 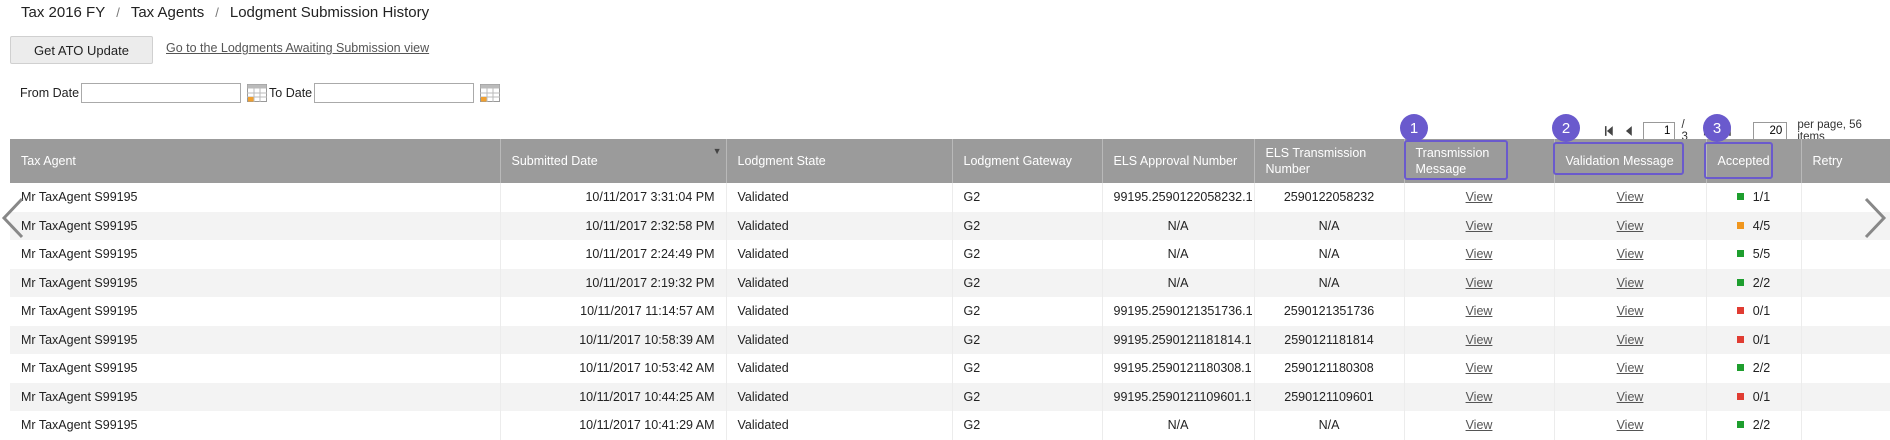 I want to click on per-page-input, so click(x=1770, y=131).